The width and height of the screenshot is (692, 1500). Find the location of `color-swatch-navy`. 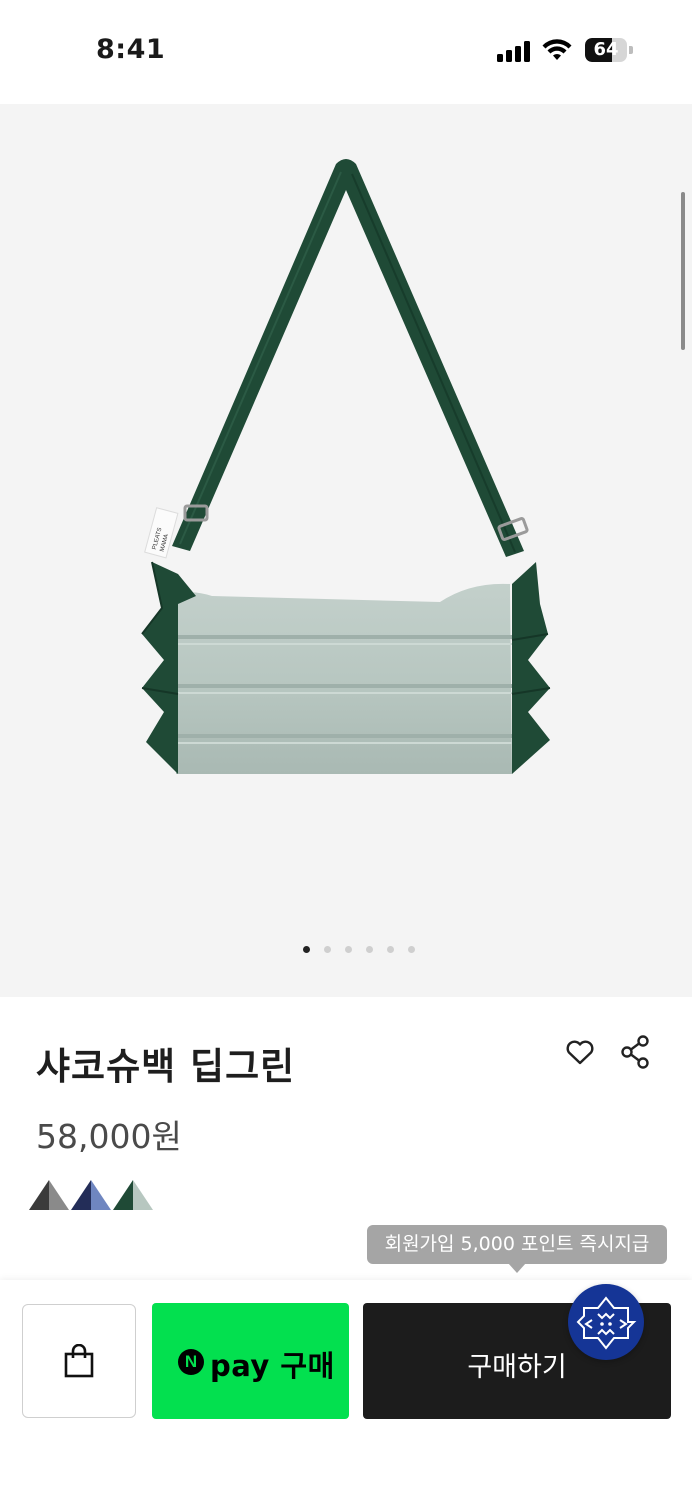

color-swatch-navy is located at coordinates (91, 1194).